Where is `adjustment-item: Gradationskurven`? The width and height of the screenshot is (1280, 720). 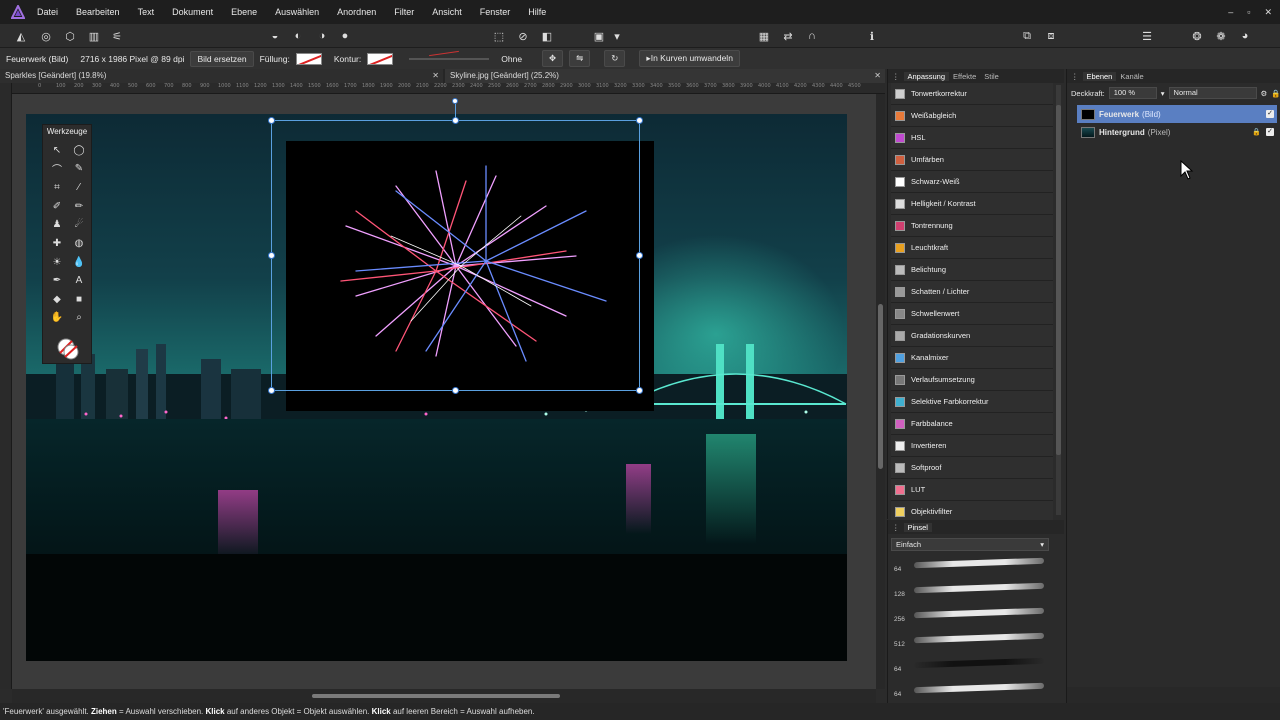 adjustment-item: Gradationskurven is located at coordinates (972, 336).